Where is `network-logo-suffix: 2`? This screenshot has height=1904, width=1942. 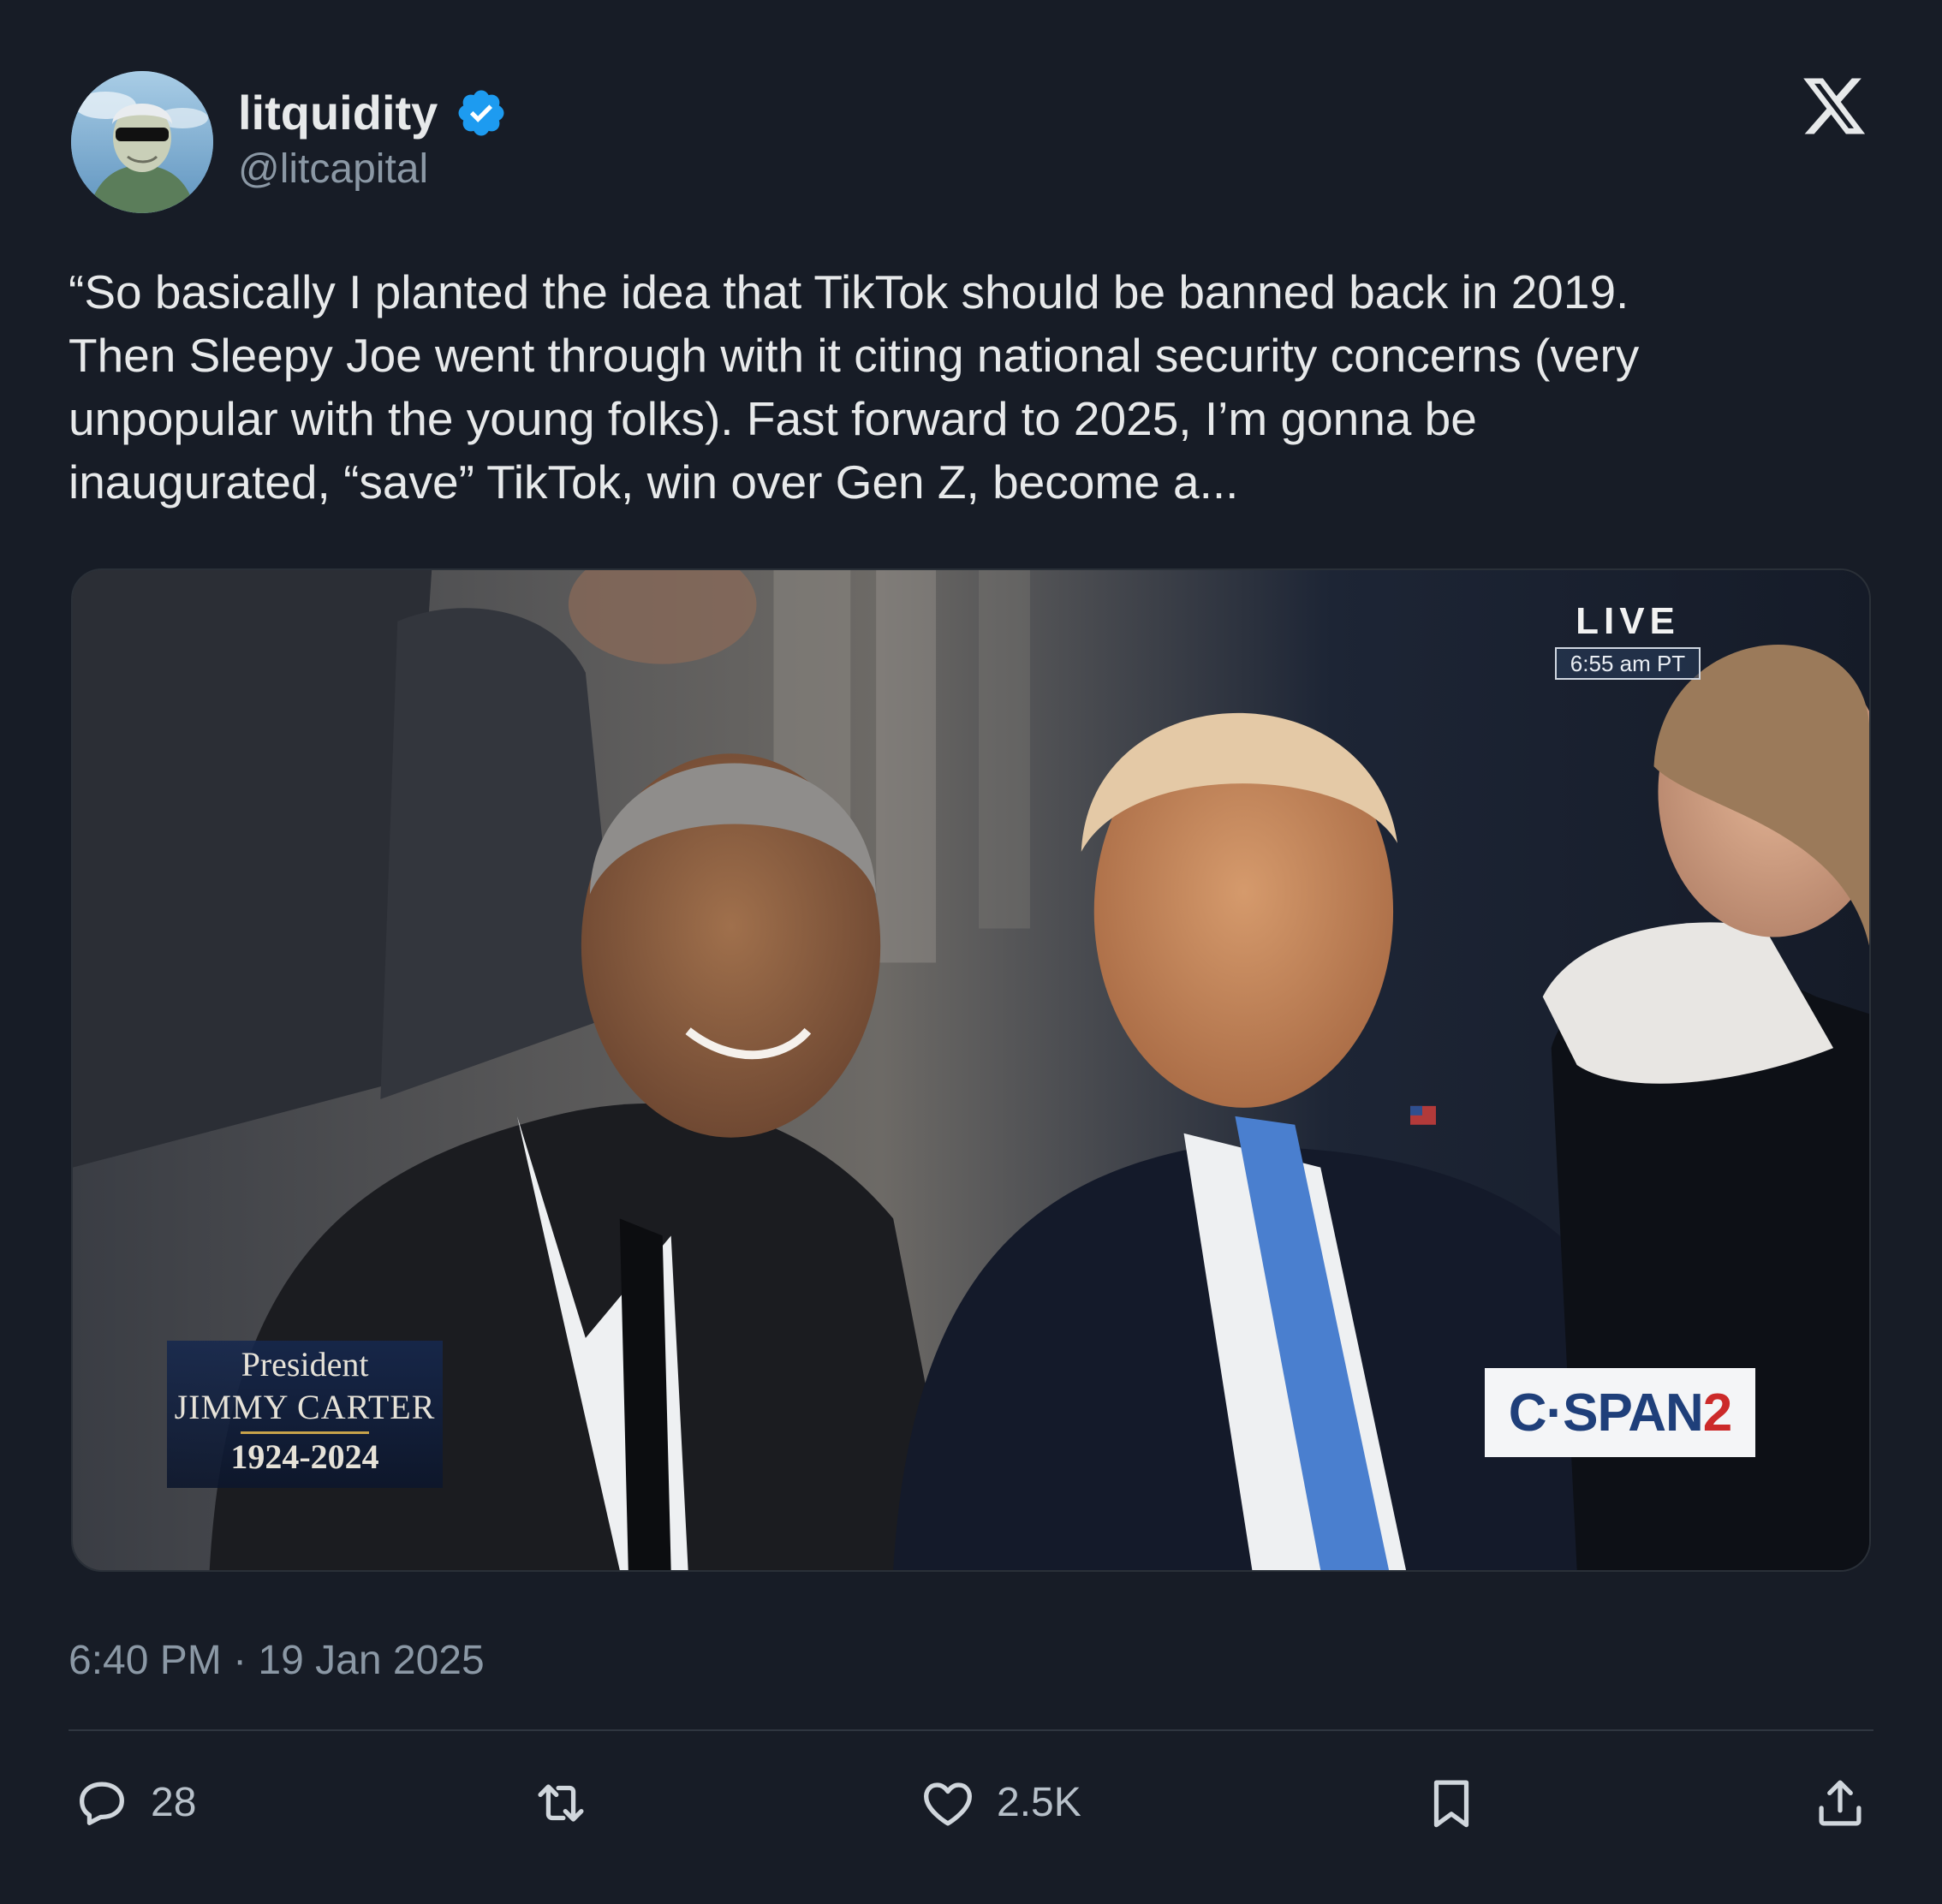
network-logo-suffix: 2 is located at coordinates (1717, 1413).